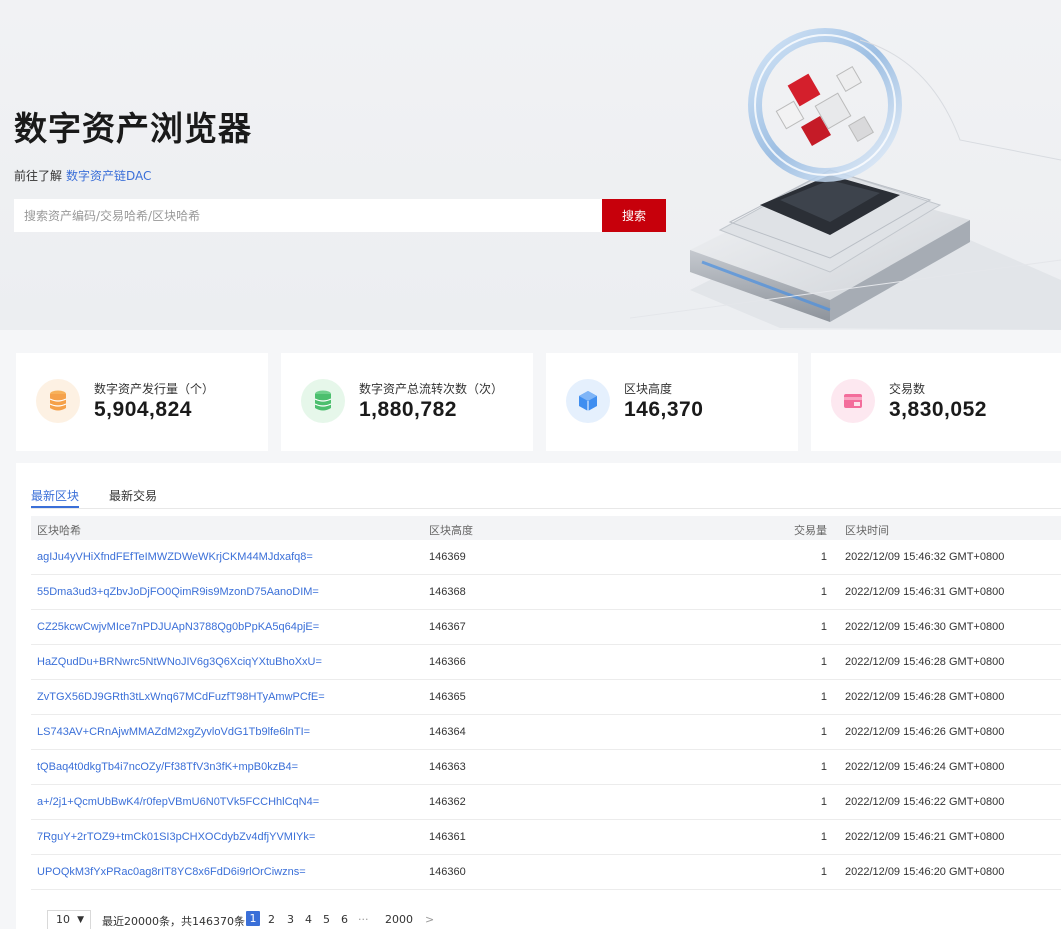 The width and height of the screenshot is (1061, 929). Describe the element at coordinates (173, 921) in the screenshot. I see `pagination-summary: 最近20000条，共146370条` at that location.